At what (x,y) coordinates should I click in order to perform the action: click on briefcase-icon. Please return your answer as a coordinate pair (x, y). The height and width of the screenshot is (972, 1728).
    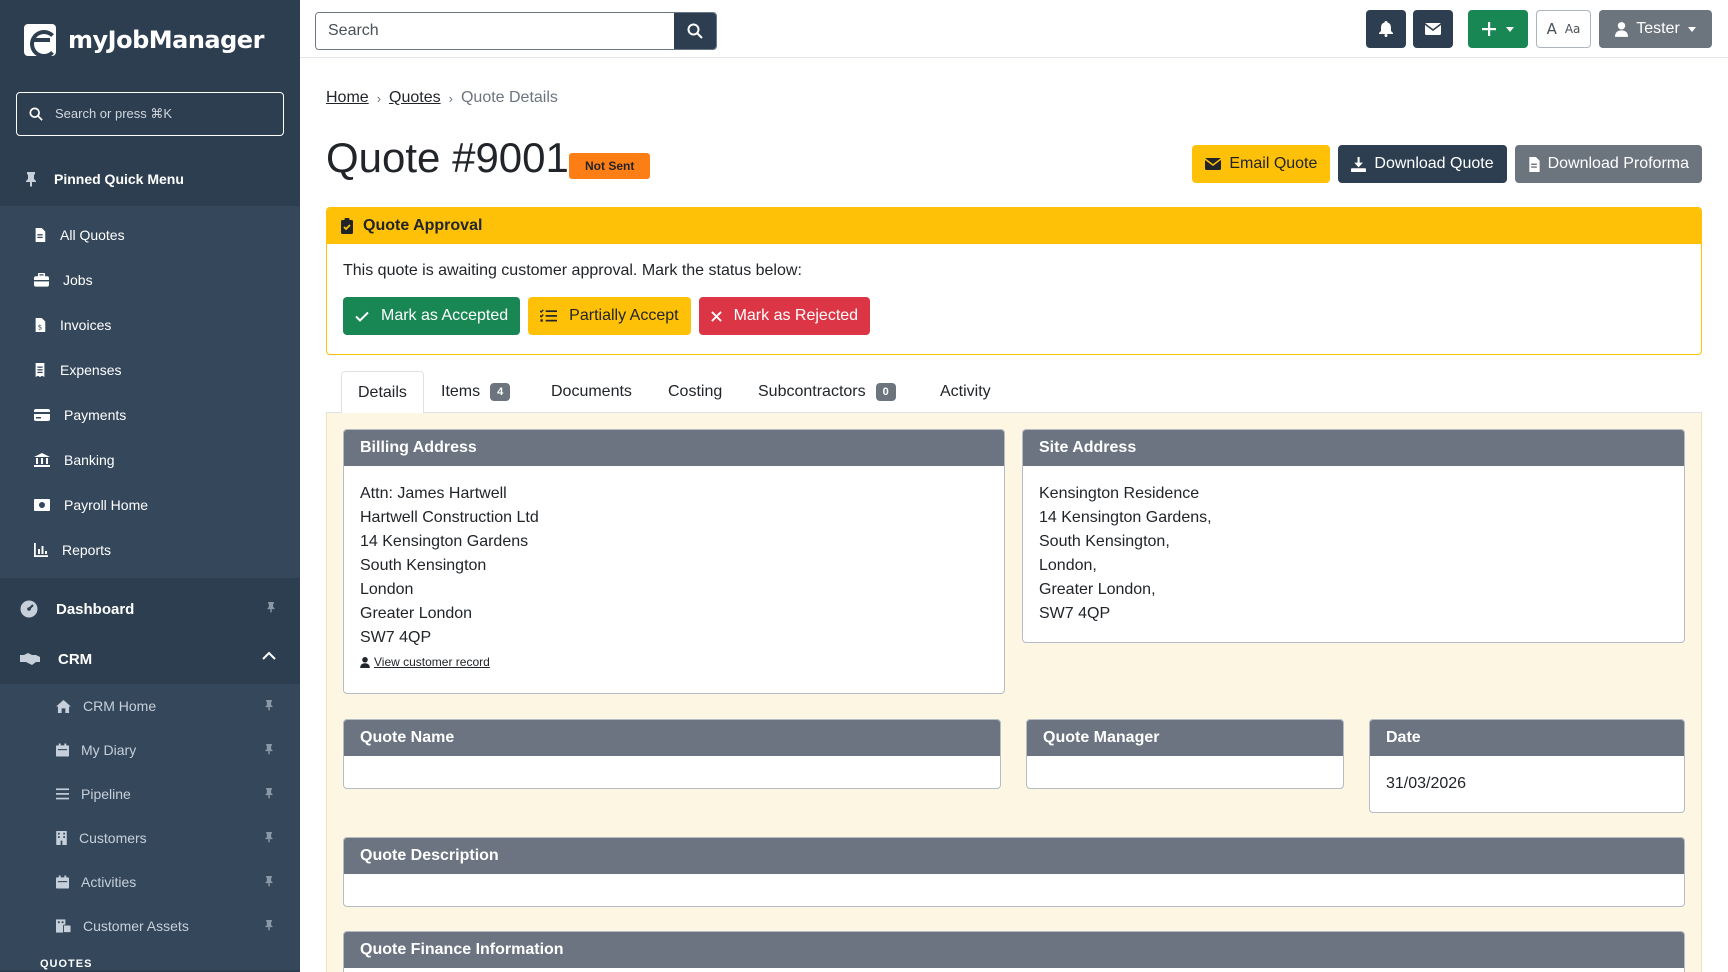
    Looking at the image, I should click on (41, 279).